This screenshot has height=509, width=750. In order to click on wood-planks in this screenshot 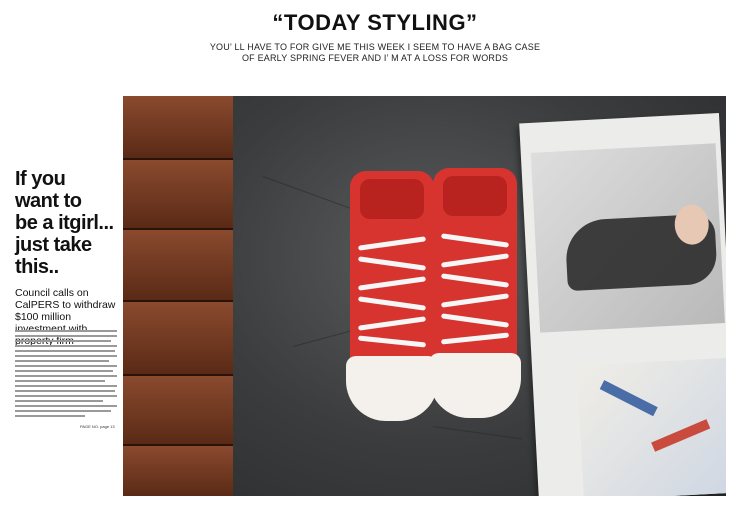, I will do `click(182, 296)`.